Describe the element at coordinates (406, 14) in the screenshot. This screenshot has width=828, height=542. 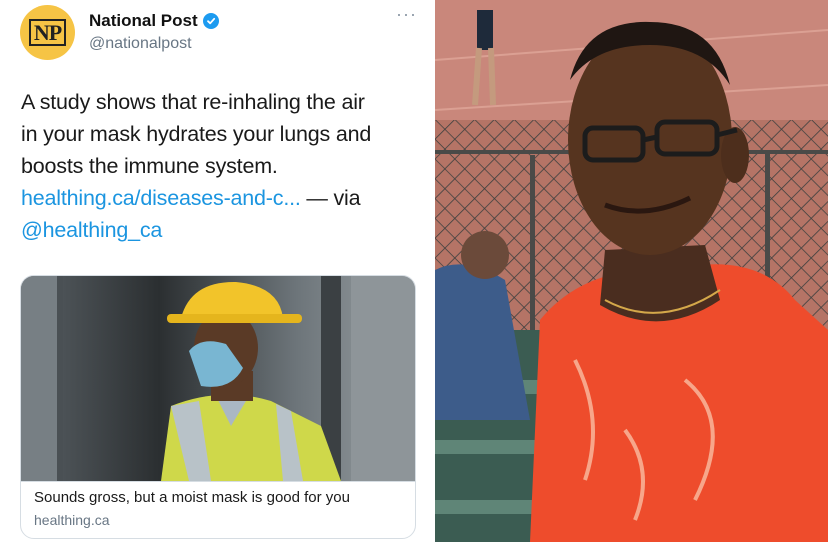
I see `more-options-icon: ···` at that location.